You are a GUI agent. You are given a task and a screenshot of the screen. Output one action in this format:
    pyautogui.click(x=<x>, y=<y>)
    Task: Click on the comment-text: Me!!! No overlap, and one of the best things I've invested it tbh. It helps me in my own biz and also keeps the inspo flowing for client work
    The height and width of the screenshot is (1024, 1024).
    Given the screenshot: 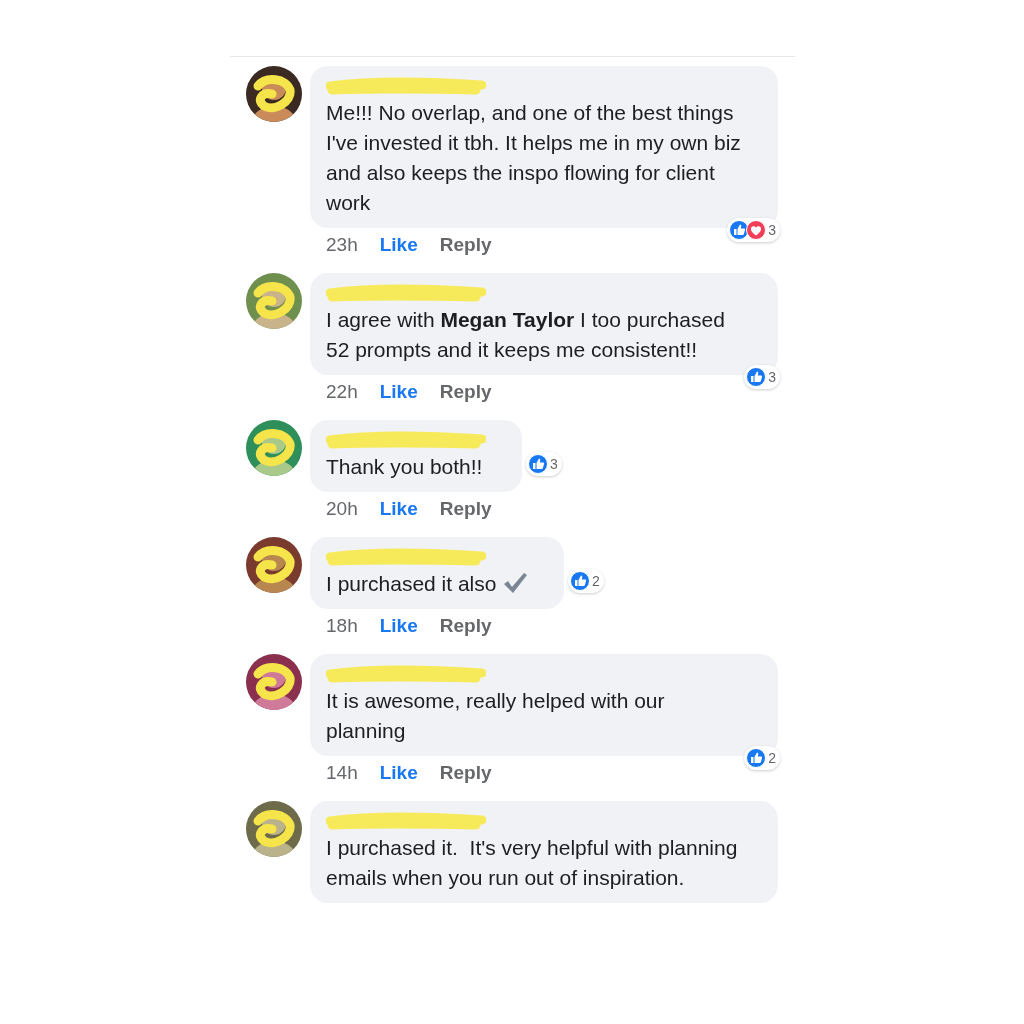 What is the action you would take?
    pyautogui.click(x=534, y=158)
    